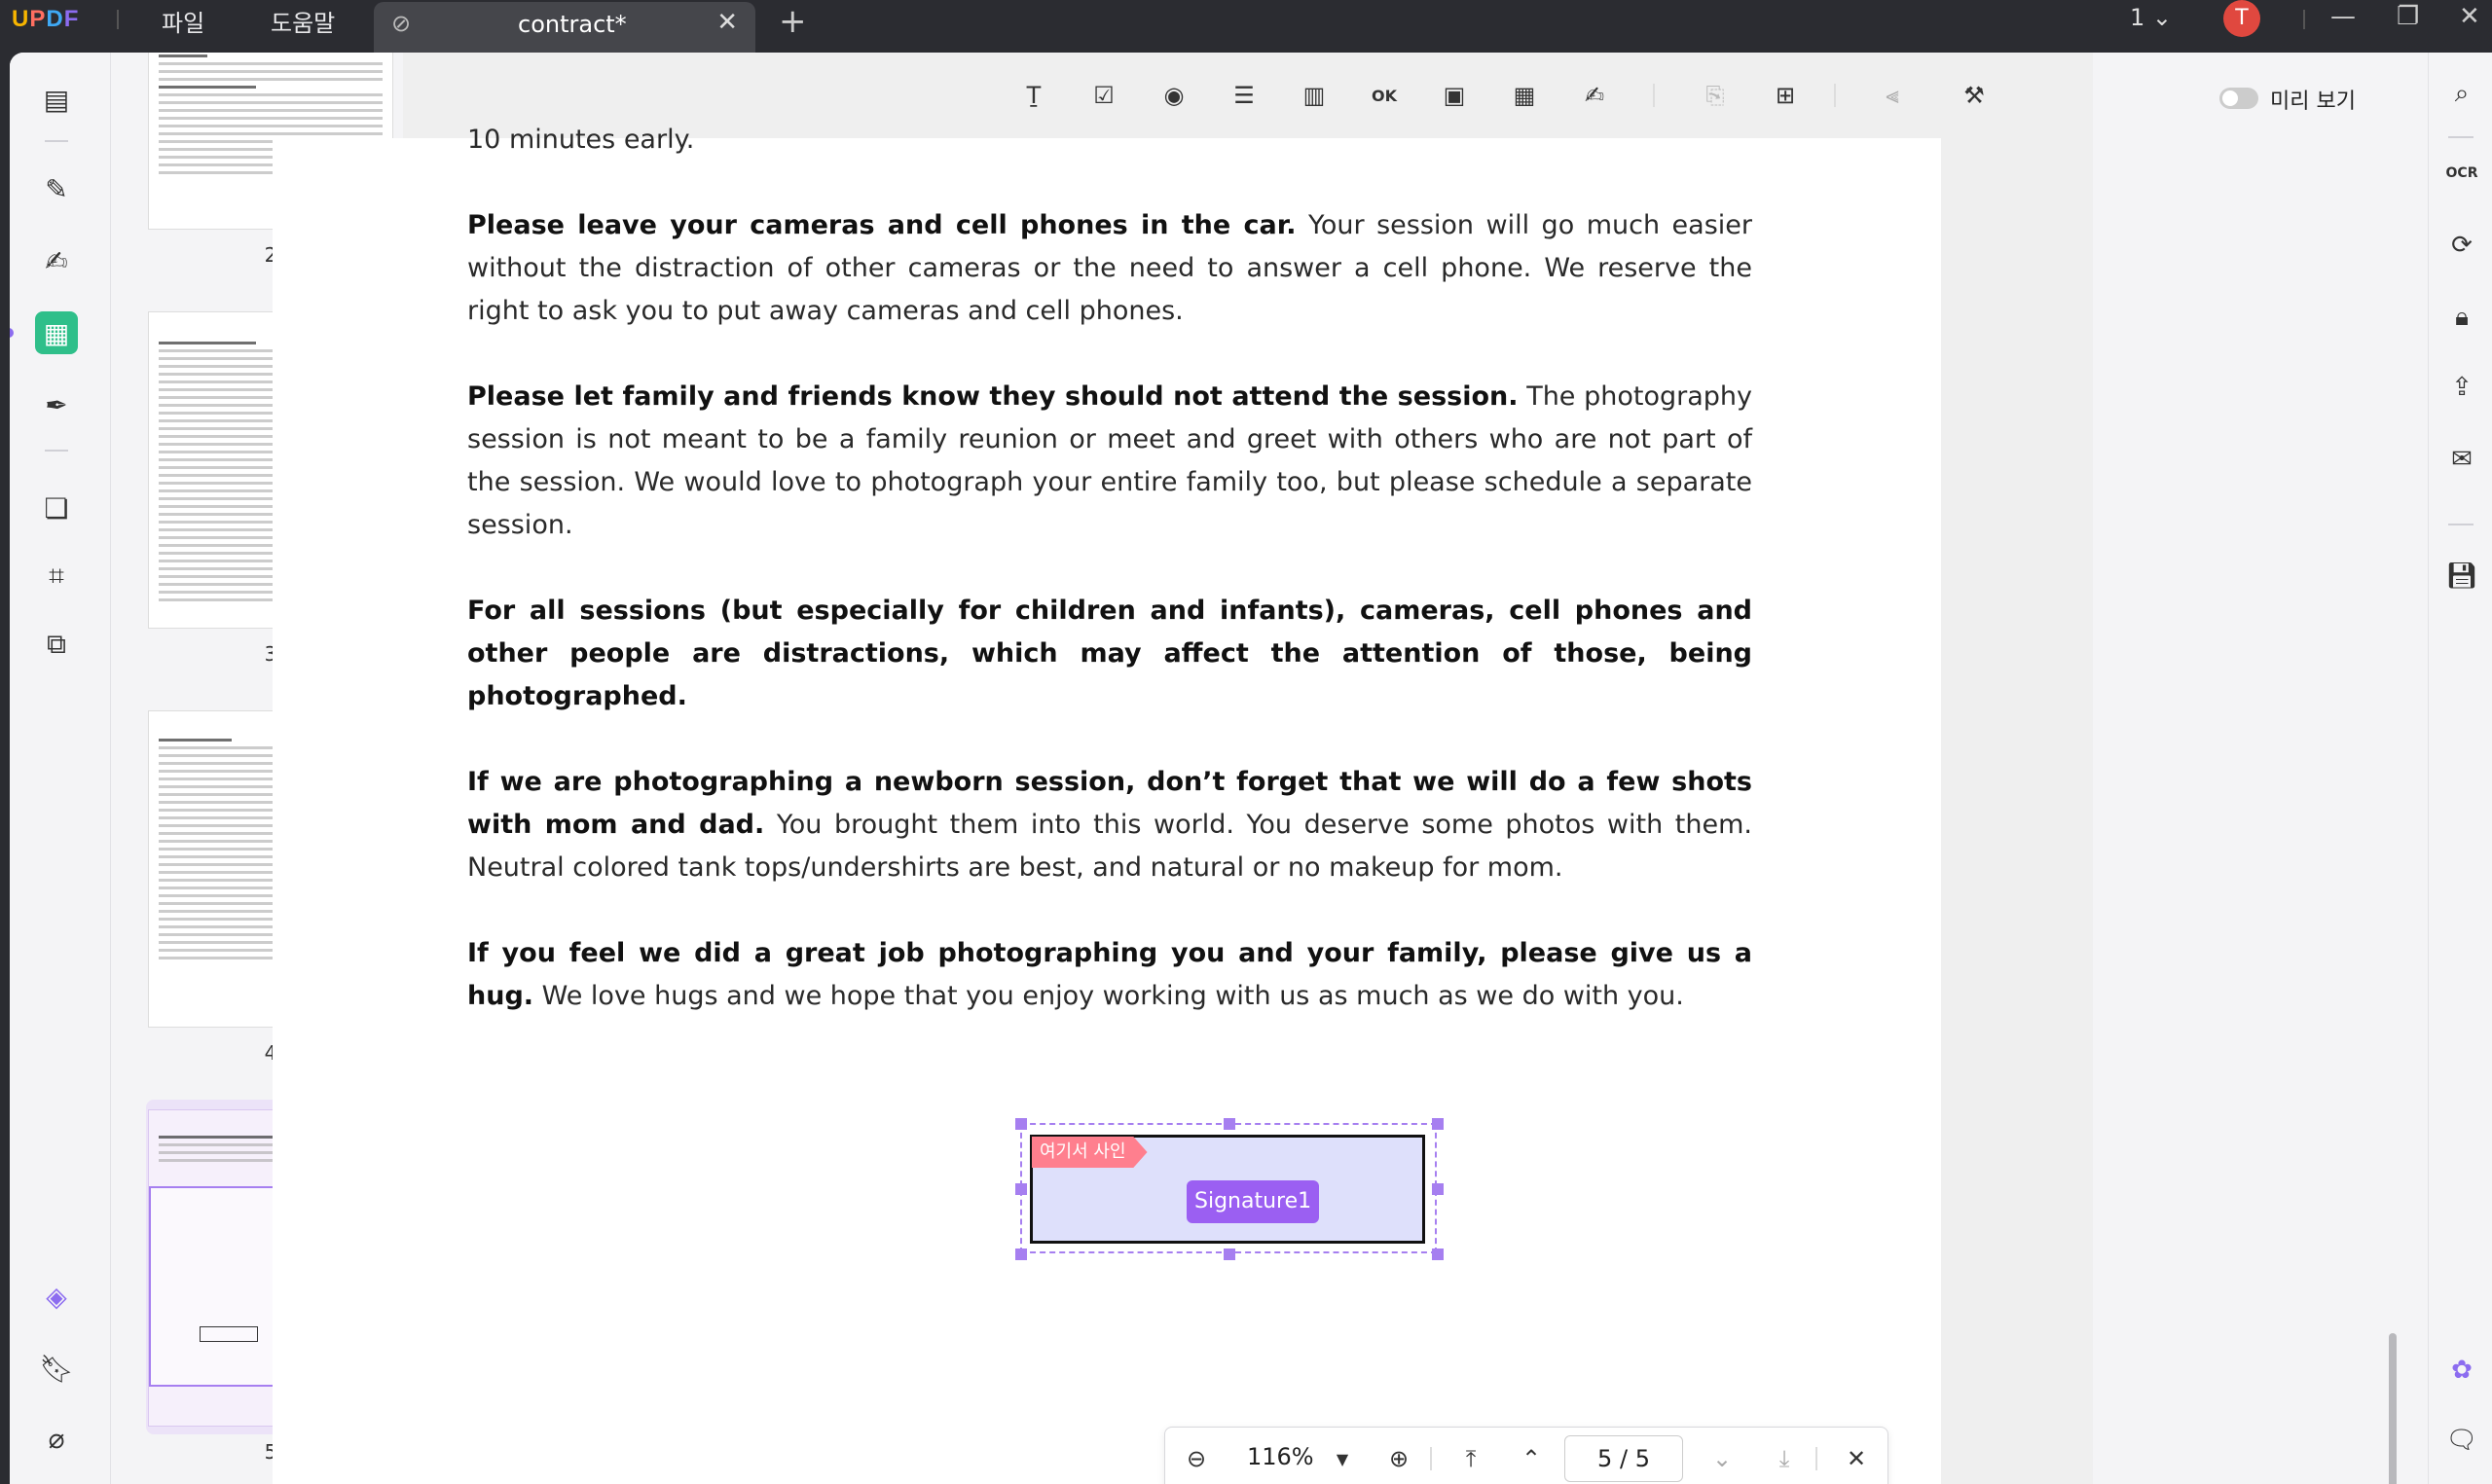  What do you see at coordinates (2460, 768) in the screenshot?
I see `right-toolbar: ⌕ OCR ⟳ 🔒︎ ⇪ ✉ 💾︎ ✿ 🗨︎` at bounding box center [2460, 768].